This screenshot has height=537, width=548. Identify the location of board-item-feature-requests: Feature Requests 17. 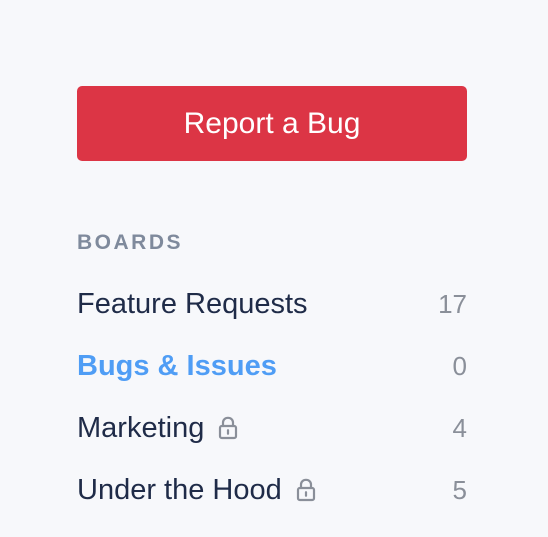
(272, 304).